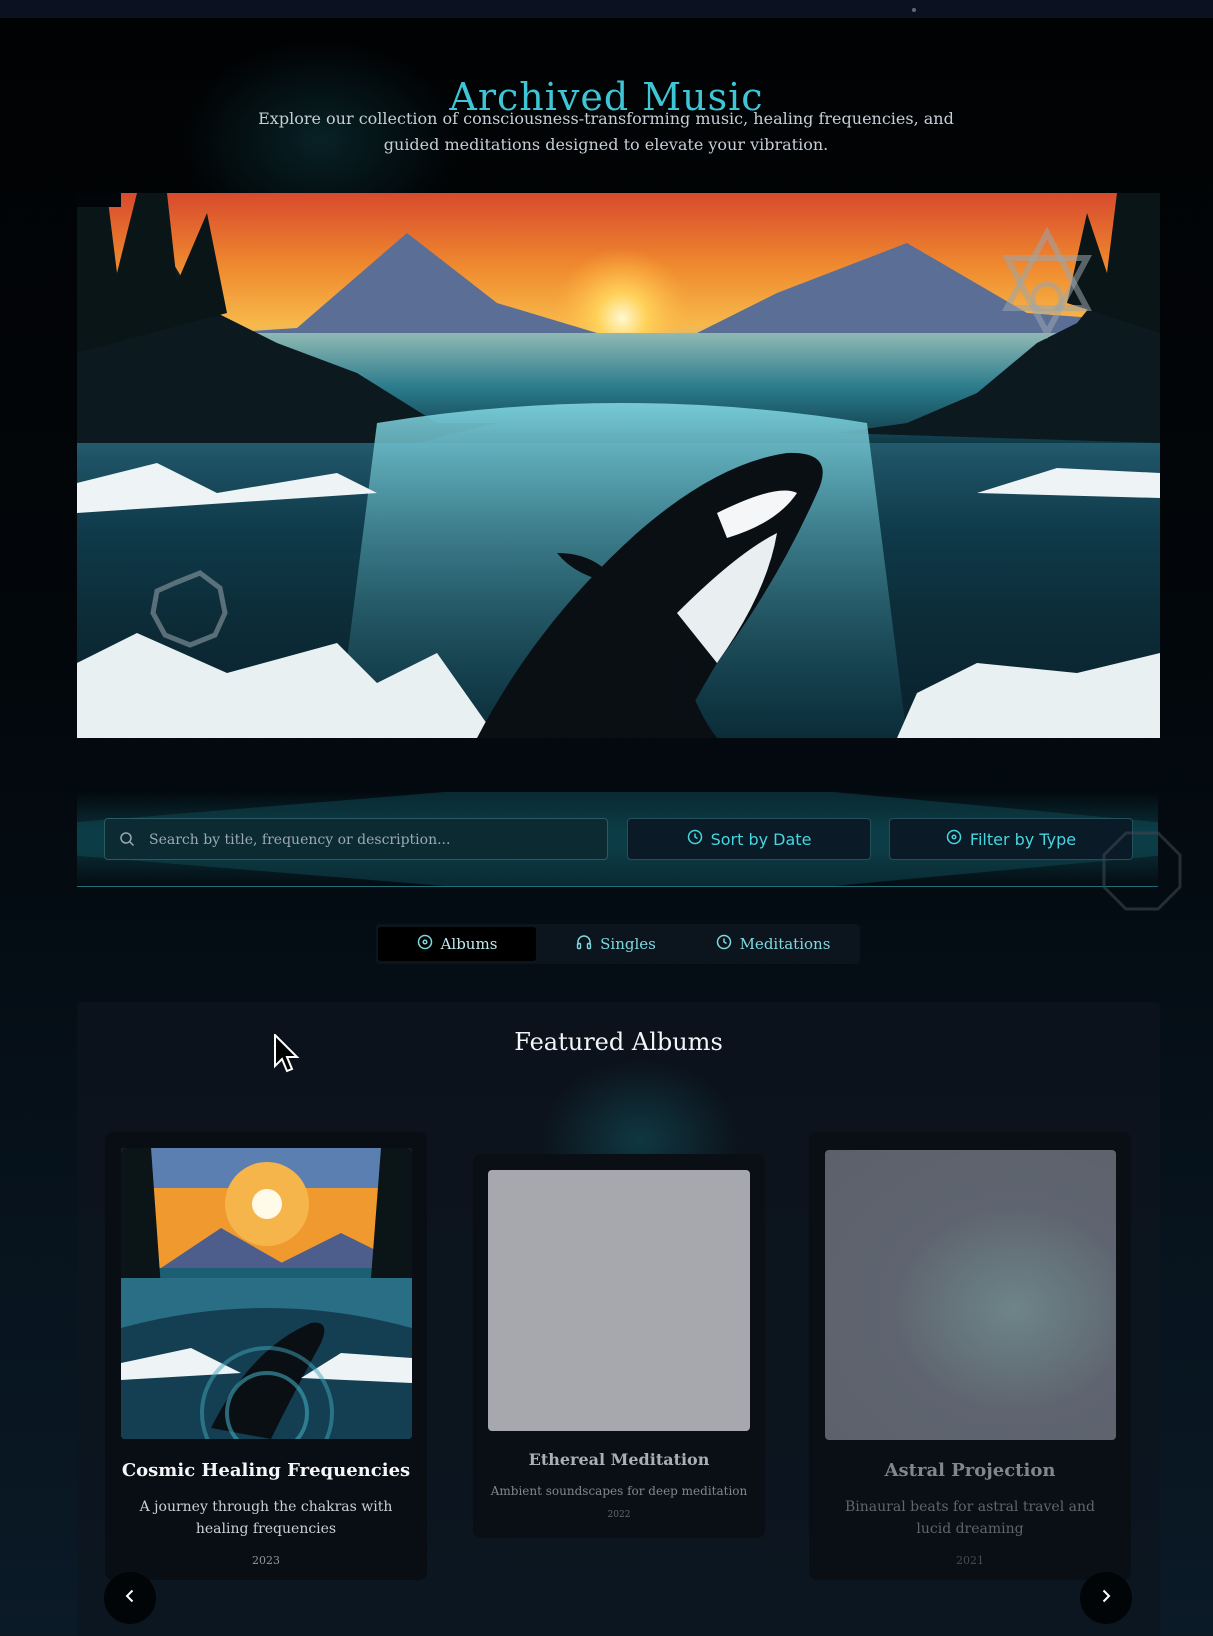 Image resolution: width=1213 pixels, height=1636 pixels. What do you see at coordinates (606, 9) in the screenshot?
I see `top-bar` at bounding box center [606, 9].